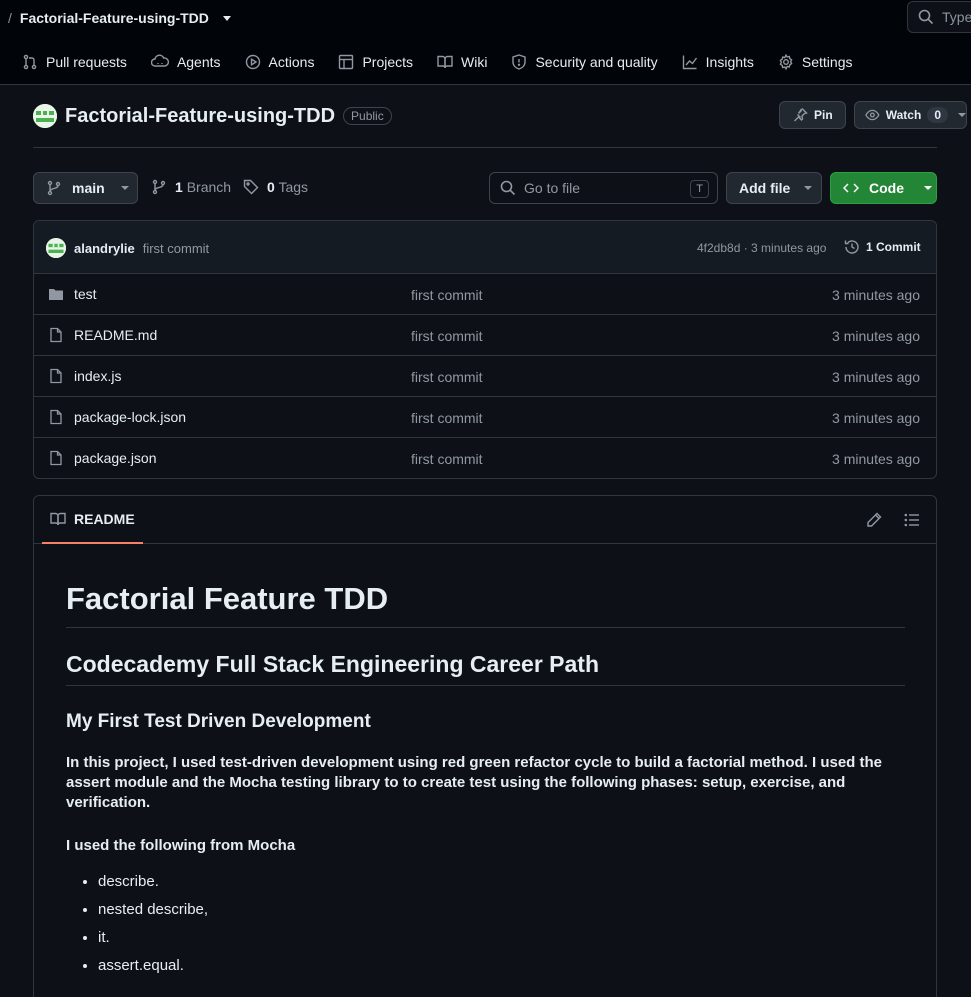 The height and width of the screenshot is (997, 971). I want to click on folder-icon, so click(56, 294).